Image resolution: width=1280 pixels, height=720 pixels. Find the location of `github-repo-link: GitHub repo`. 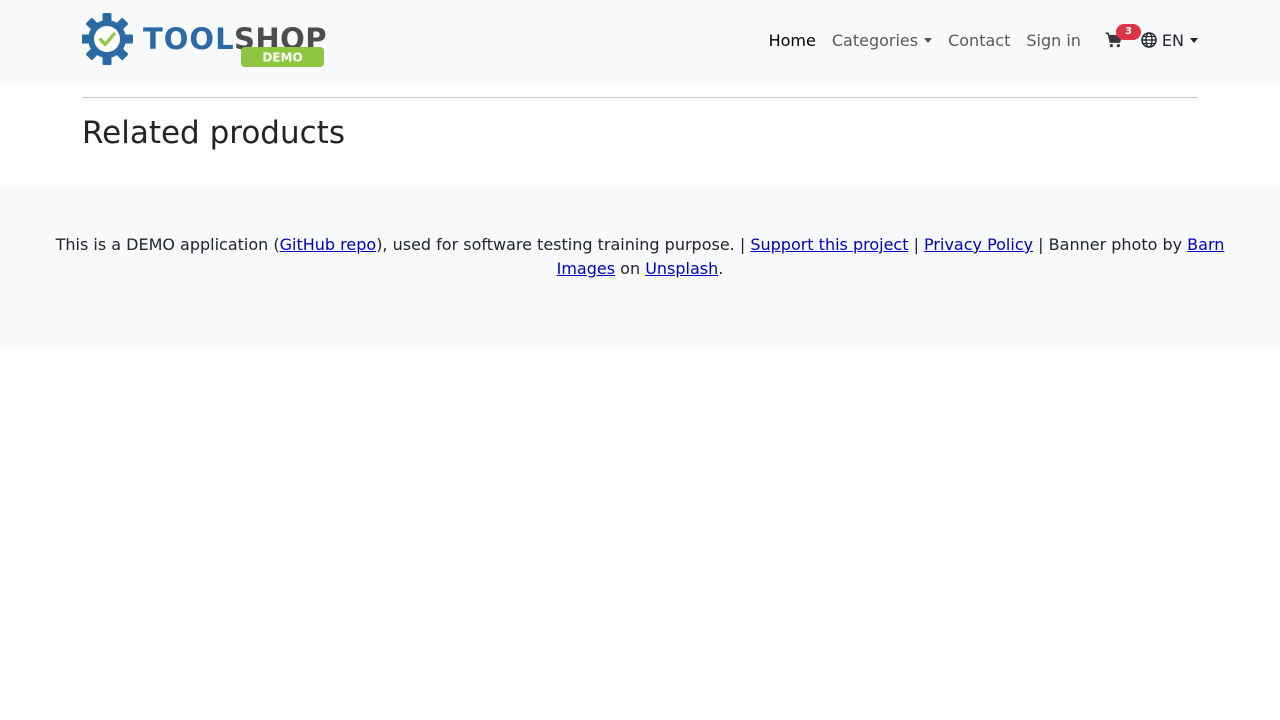

github-repo-link: GitHub repo is located at coordinates (328, 244).